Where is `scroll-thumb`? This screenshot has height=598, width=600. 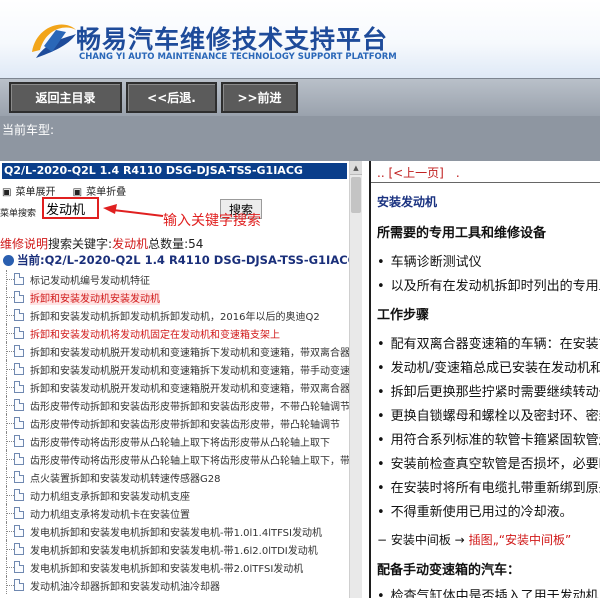 scroll-thumb is located at coordinates (356, 195).